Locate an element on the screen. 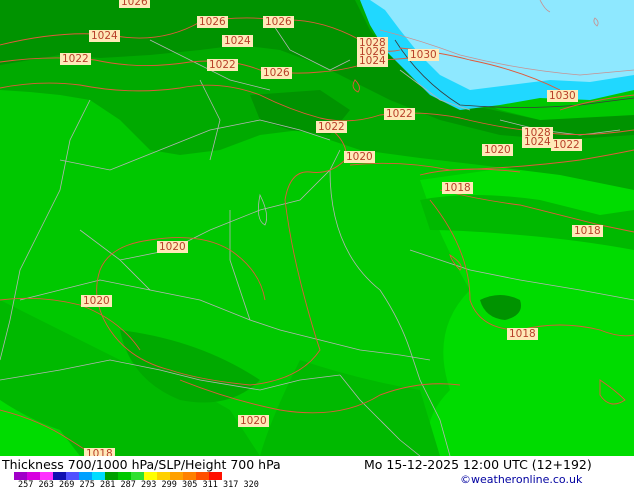  colorbar-tick-label: 320 is located at coordinates (251, 485).